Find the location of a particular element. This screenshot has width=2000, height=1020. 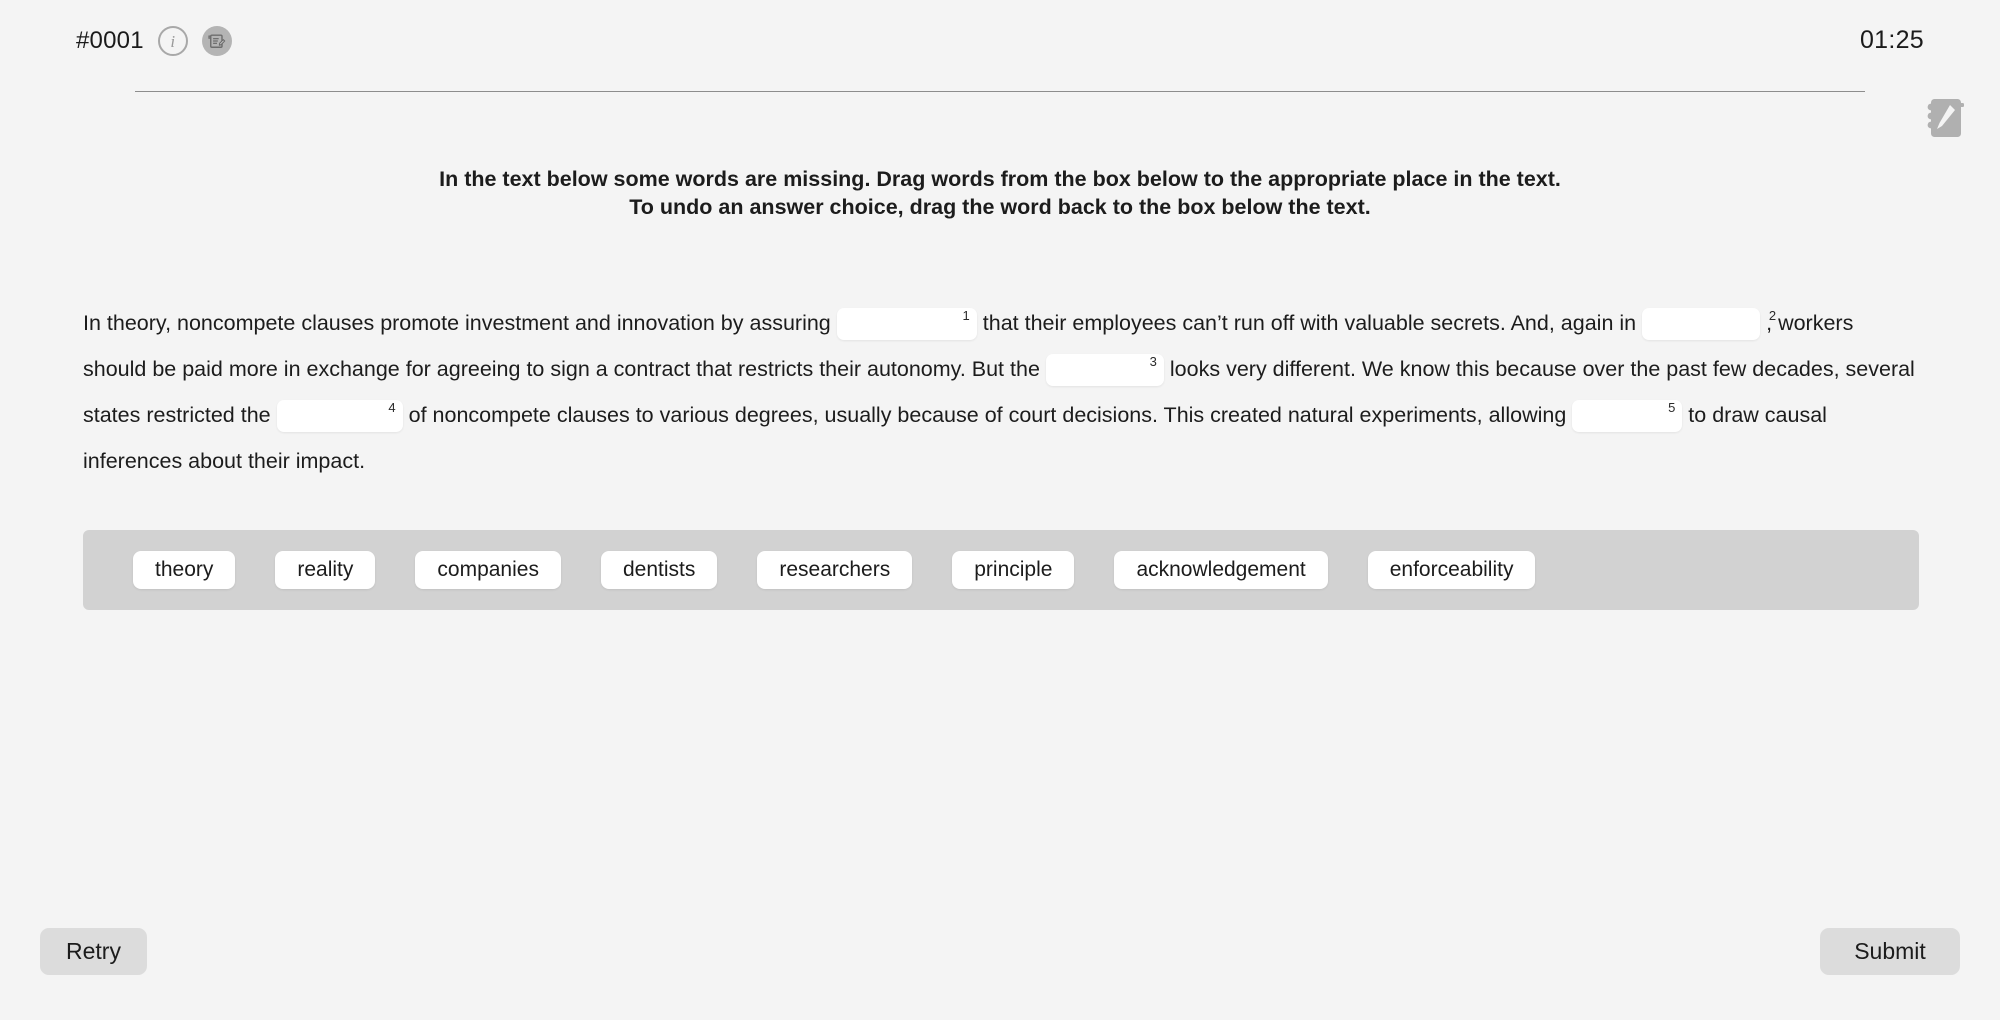

notepad-icon is located at coordinates (1945, 118).